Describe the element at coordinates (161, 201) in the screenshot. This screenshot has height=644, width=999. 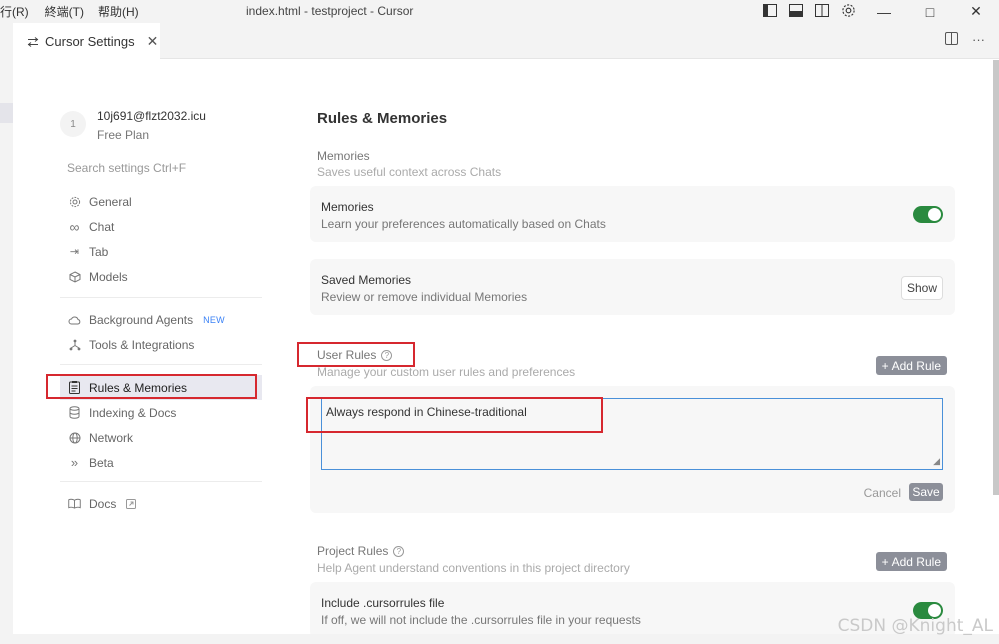
I see `sidebar-item-general: General` at that location.